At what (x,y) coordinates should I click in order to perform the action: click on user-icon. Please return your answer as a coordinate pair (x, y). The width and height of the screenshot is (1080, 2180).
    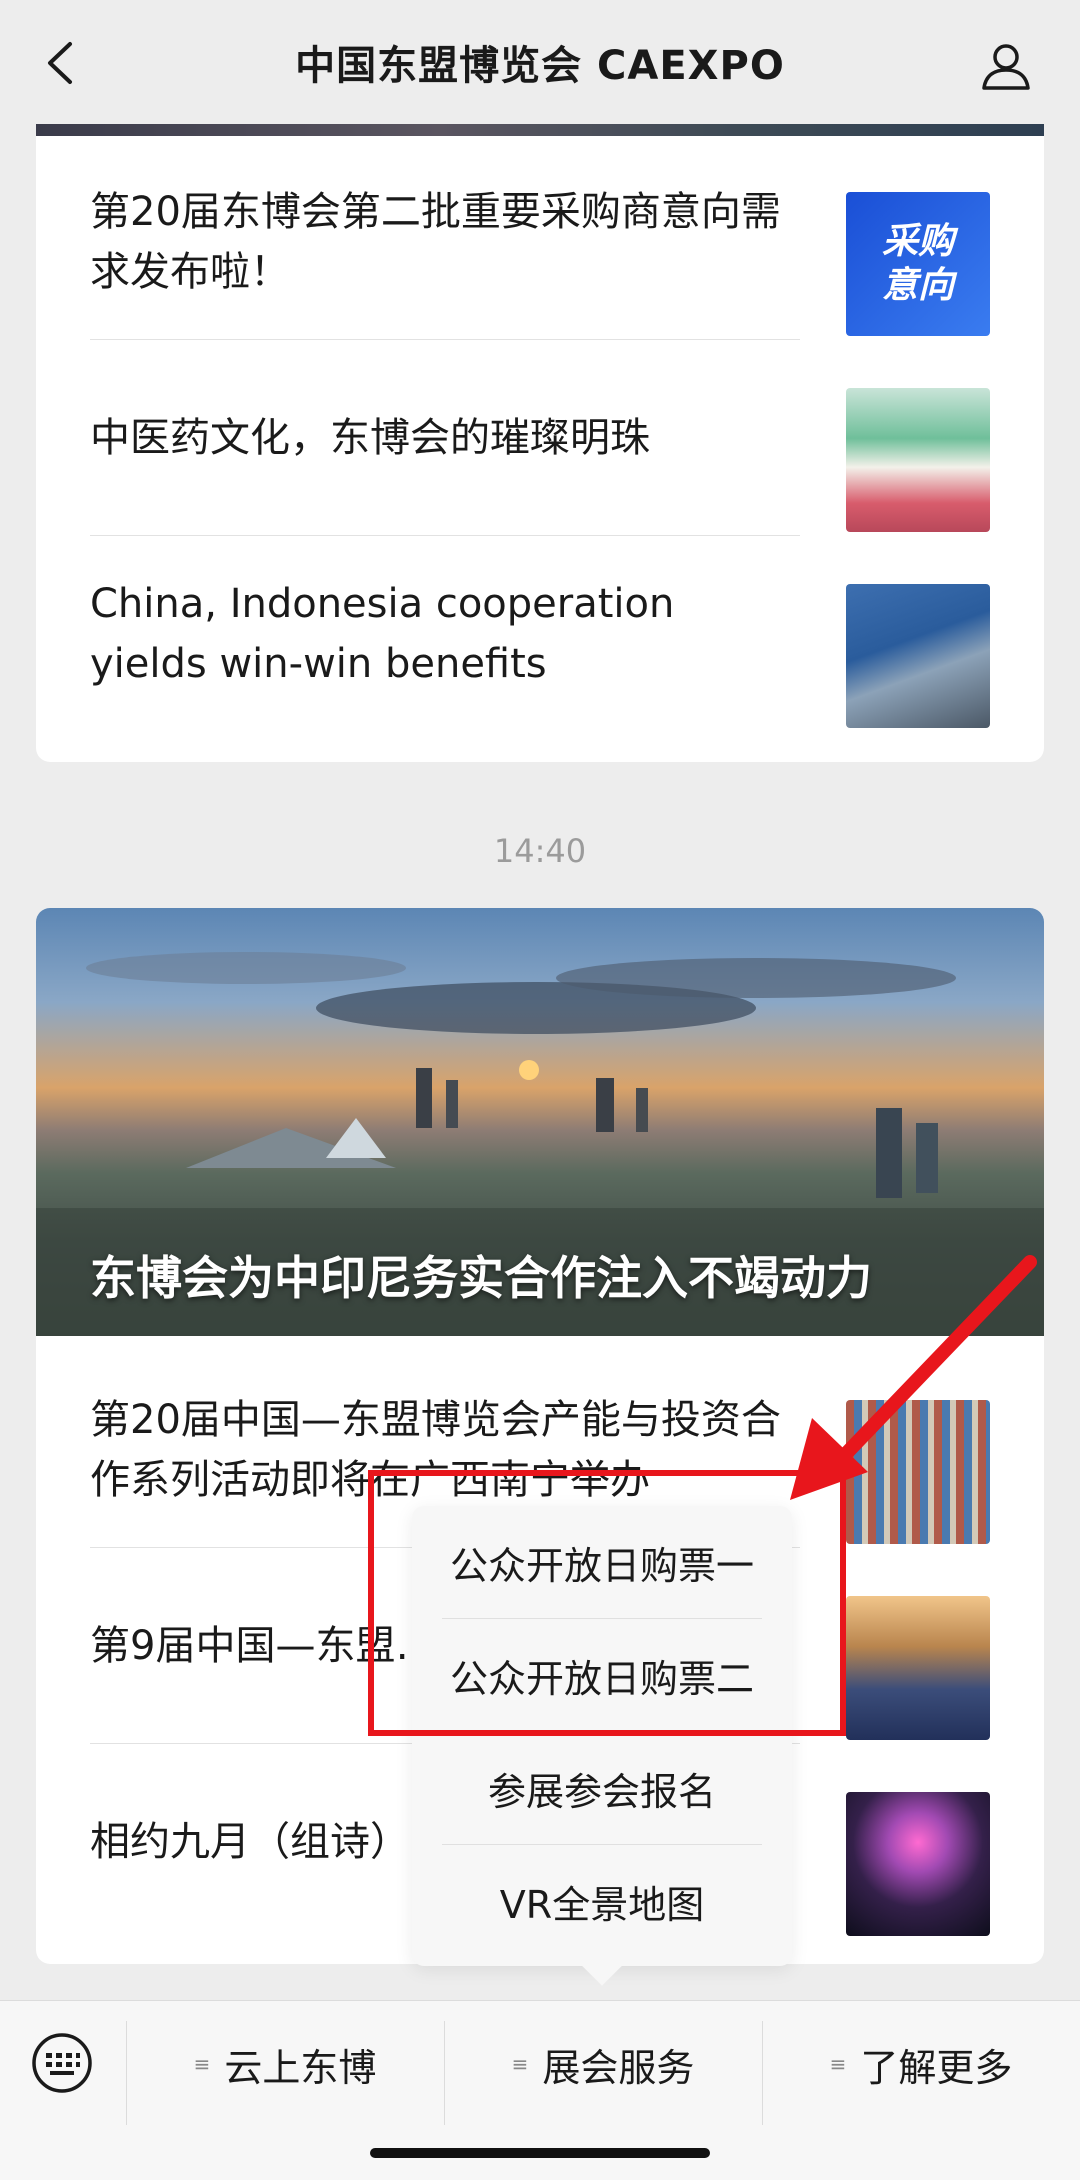
    Looking at the image, I should click on (1006, 66).